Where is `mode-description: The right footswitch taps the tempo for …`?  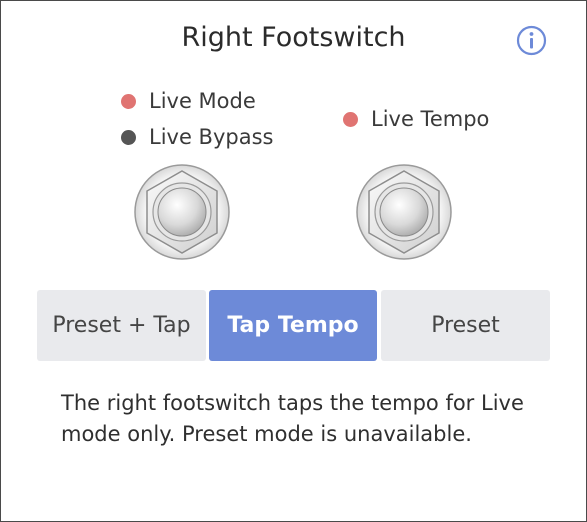
mode-description: The right footswitch taps the tempo for … is located at coordinates (292, 418).